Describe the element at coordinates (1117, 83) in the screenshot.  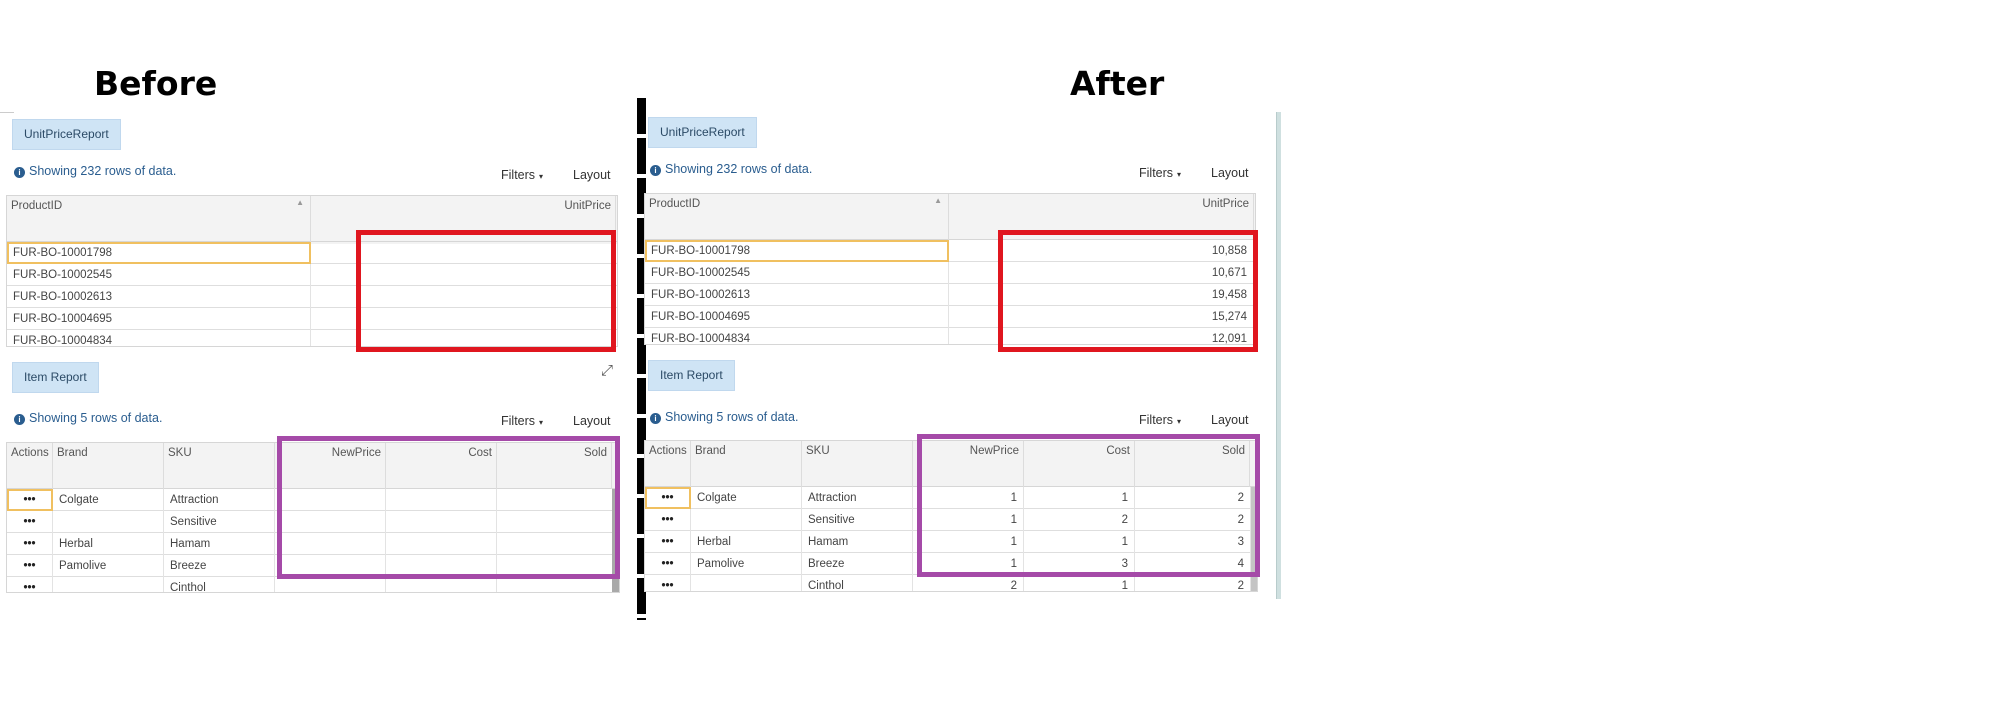
I see `after-title: After` at that location.